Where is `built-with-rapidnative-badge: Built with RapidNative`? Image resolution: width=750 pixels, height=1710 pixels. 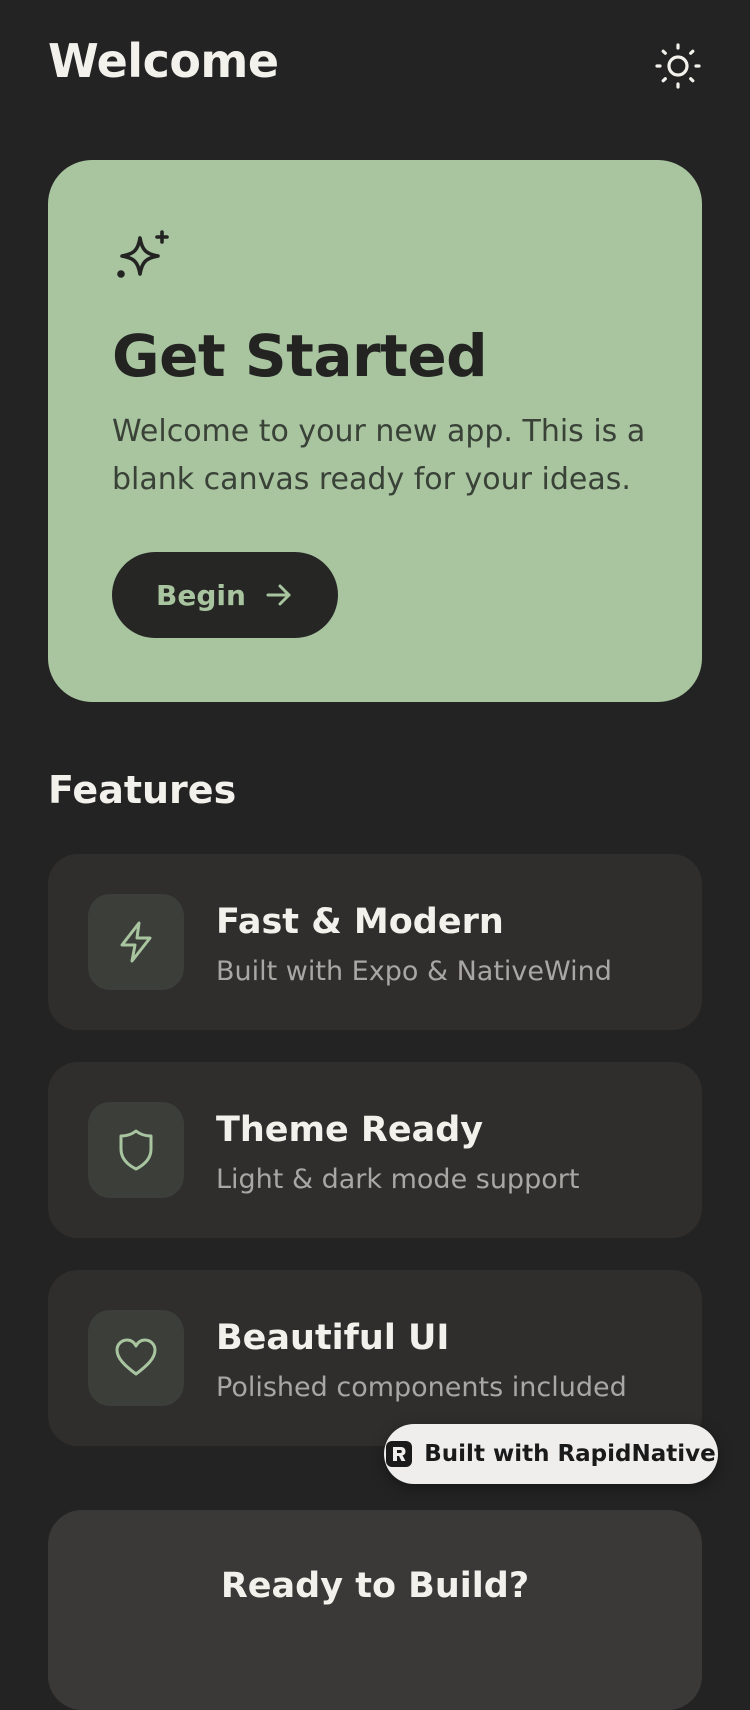 built-with-rapidnative-badge: Built with RapidNative is located at coordinates (551, 1454).